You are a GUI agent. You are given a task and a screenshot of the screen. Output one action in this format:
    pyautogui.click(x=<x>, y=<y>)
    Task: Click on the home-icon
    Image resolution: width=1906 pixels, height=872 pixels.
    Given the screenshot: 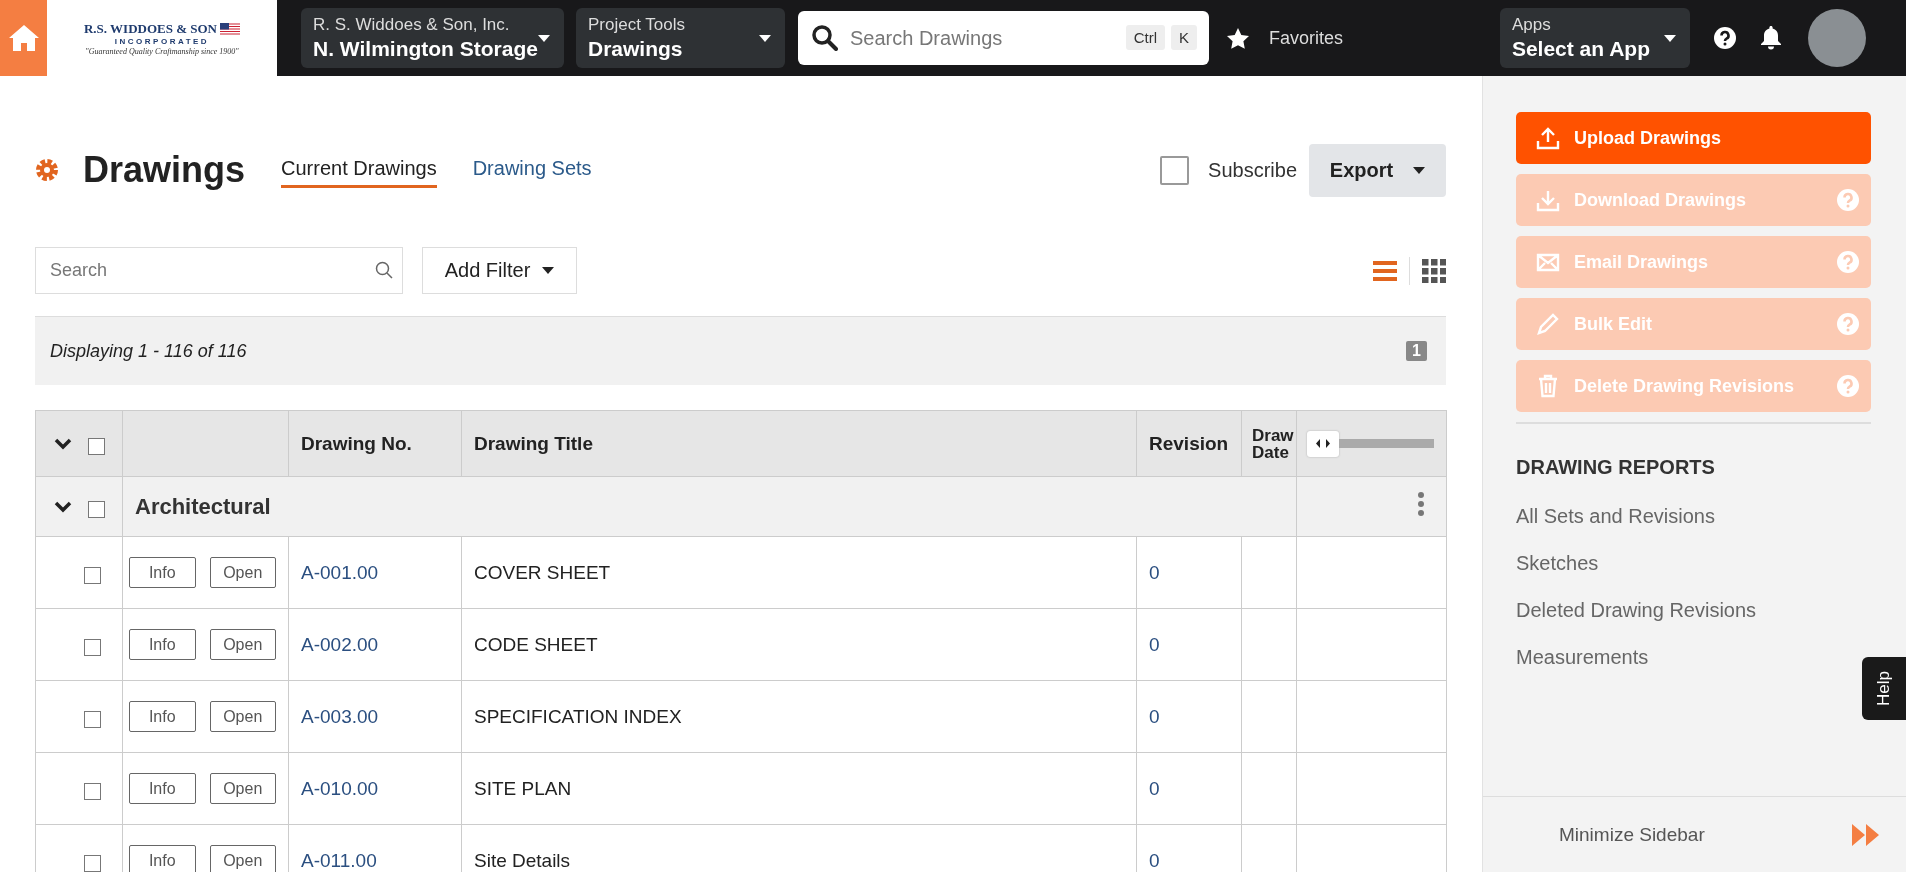 What is the action you would take?
    pyautogui.click(x=23, y=38)
    